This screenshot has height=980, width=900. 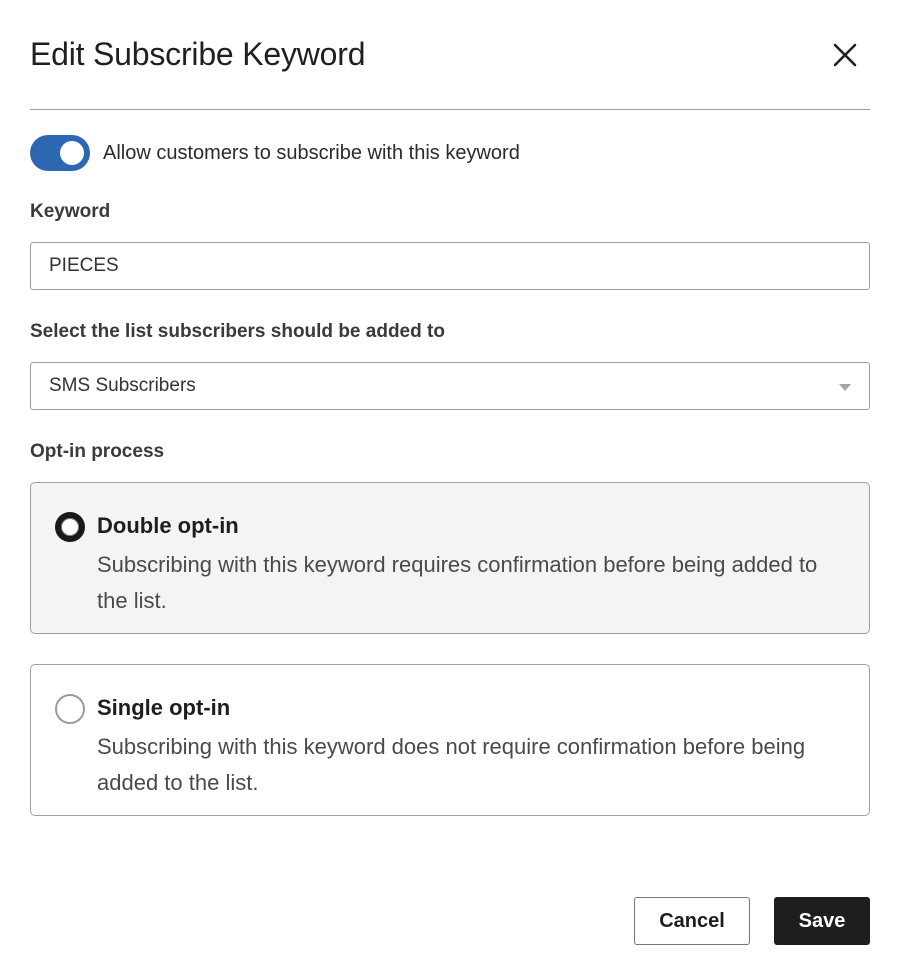 What do you see at coordinates (97, 451) in the screenshot?
I see `optin-label: Opt-in process` at bounding box center [97, 451].